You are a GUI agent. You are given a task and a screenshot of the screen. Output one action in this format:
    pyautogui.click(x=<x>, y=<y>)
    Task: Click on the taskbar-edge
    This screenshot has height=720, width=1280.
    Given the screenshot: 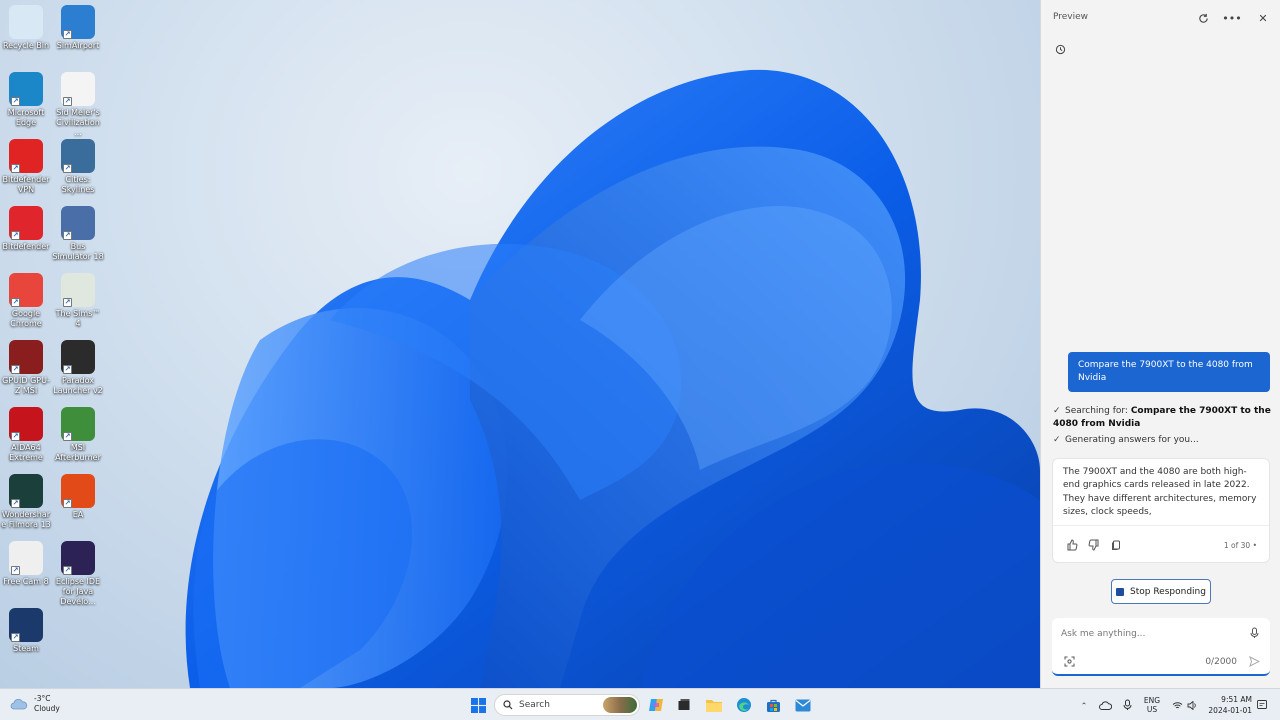 What is the action you would take?
    pyautogui.click(x=744, y=705)
    